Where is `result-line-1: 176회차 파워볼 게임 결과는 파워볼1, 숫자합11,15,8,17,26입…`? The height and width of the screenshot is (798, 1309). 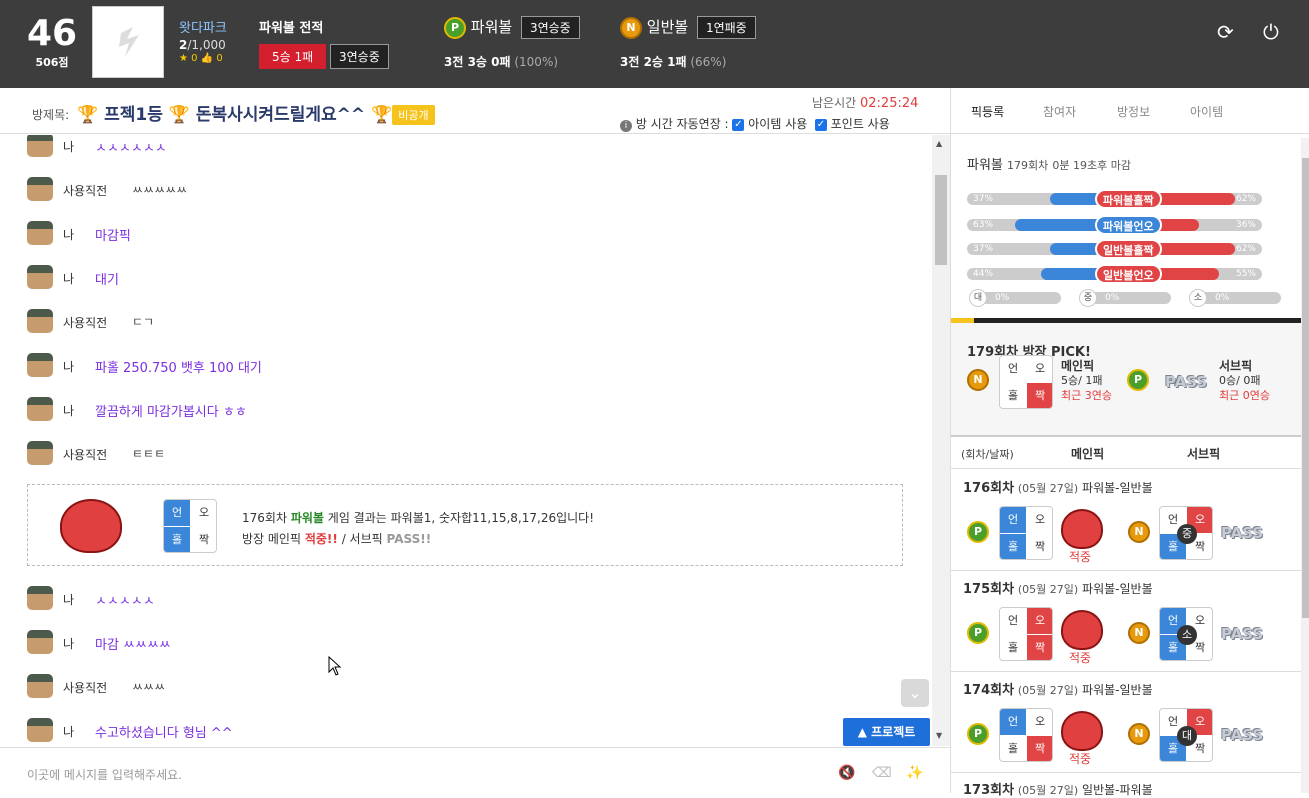 result-line-1: 176회차 파워볼 게임 결과는 파워볼1, 숫자합11,15,8,17,26입… is located at coordinates (418, 518).